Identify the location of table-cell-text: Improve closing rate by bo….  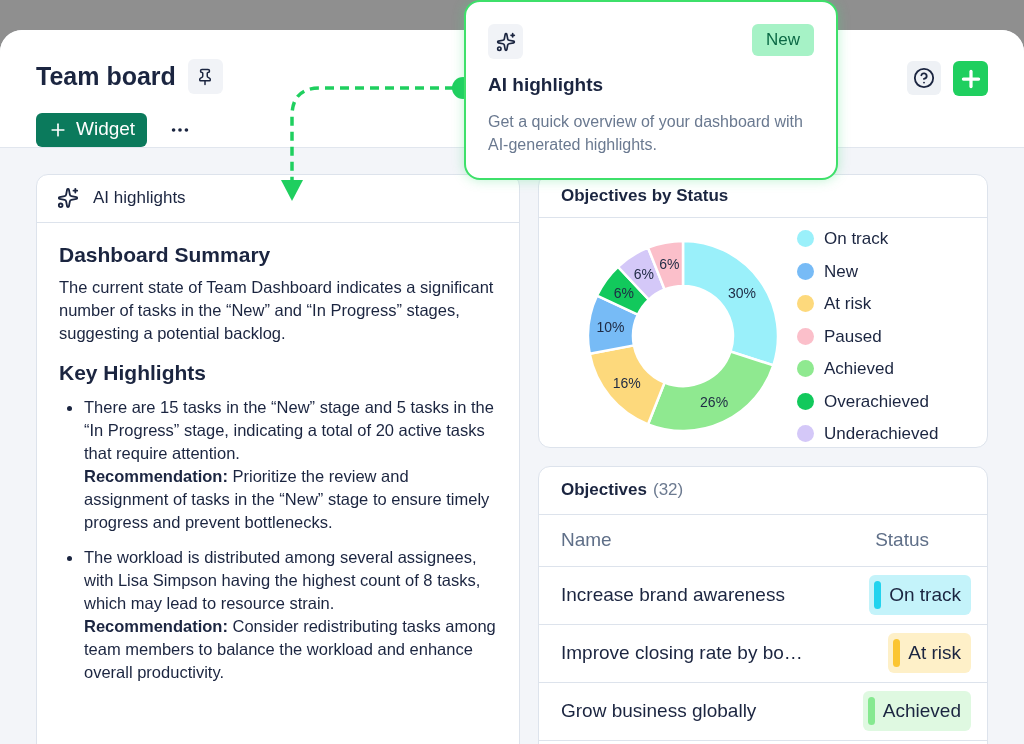
(682, 652).